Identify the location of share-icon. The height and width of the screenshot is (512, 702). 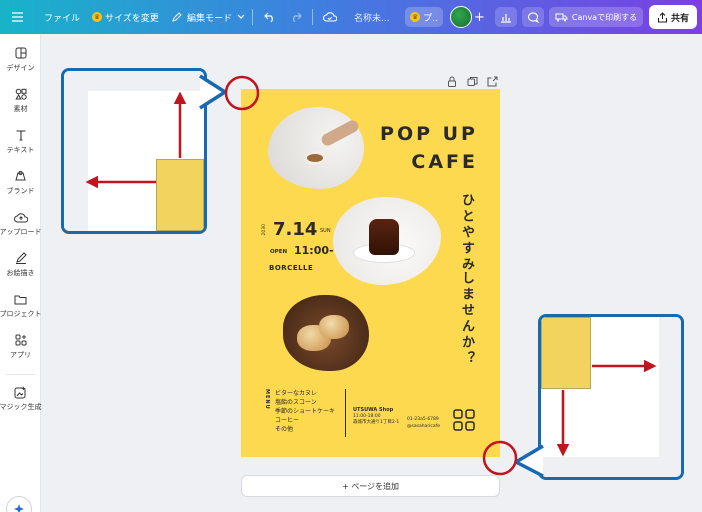
(662, 17).